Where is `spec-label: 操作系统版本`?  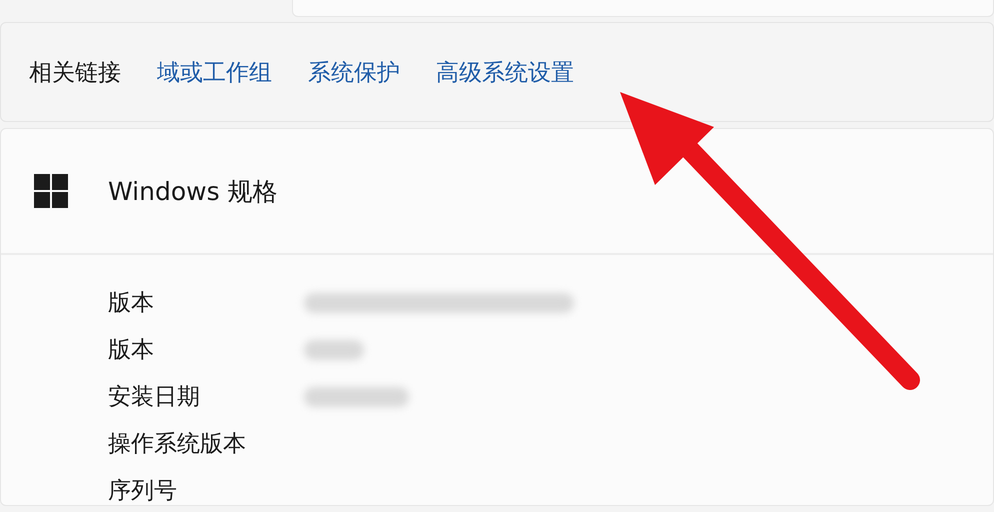 spec-label: 操作系统版本 is located at coordinates (177, 444).